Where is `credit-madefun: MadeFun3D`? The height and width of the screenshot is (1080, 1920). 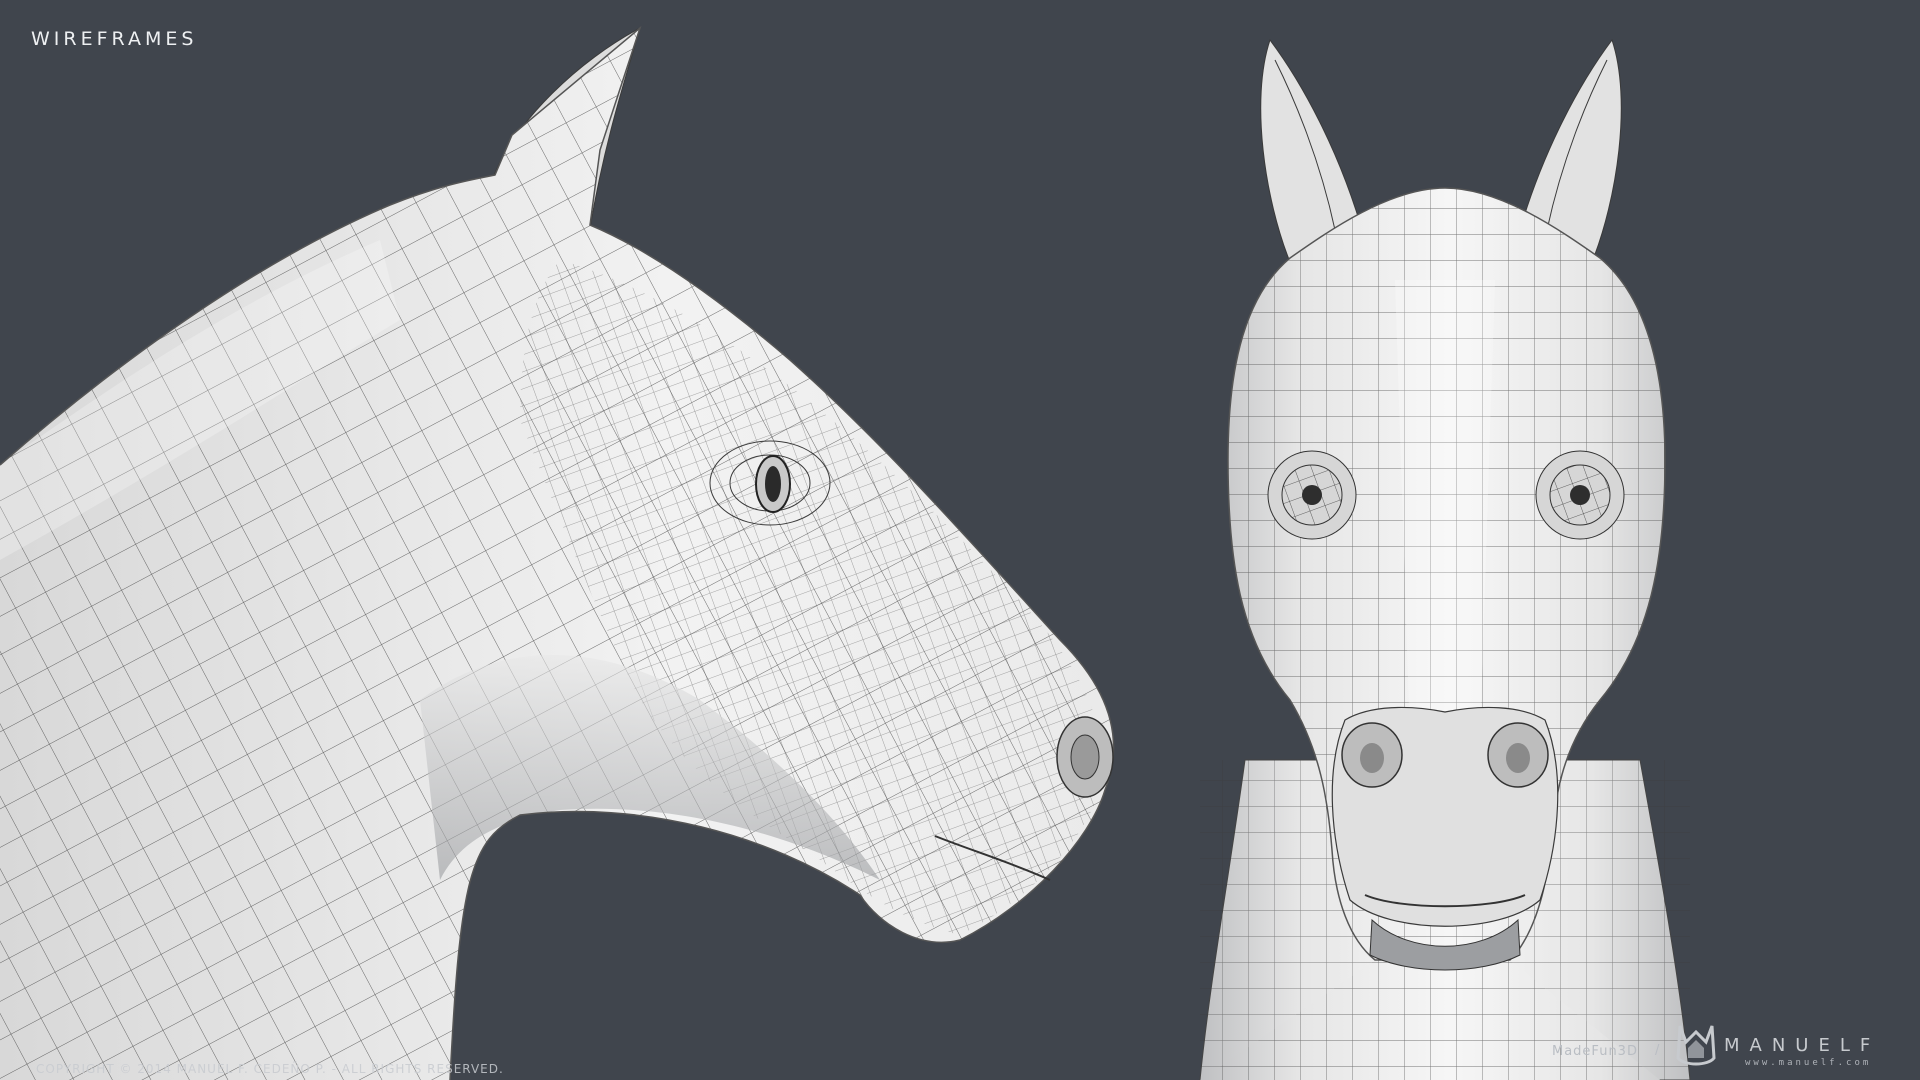
credit-madefun: MadeFun3D is located at coordinates (1595, 1051).